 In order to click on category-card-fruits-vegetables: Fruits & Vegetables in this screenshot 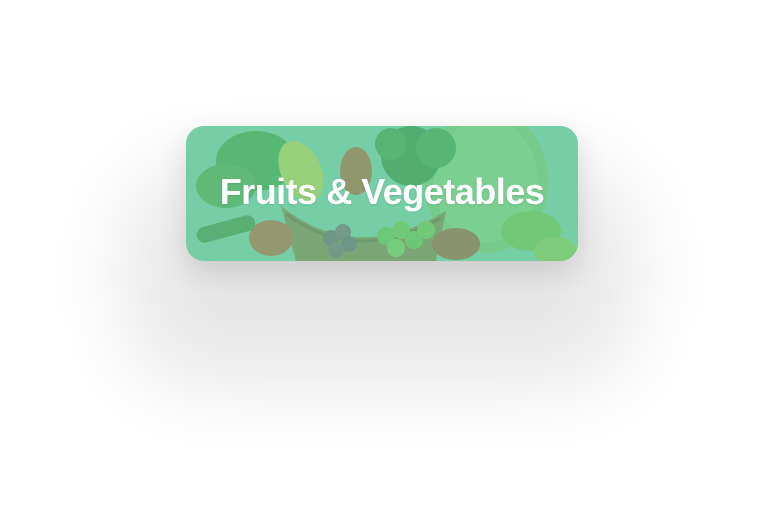, I will do `click(382, 193)`.